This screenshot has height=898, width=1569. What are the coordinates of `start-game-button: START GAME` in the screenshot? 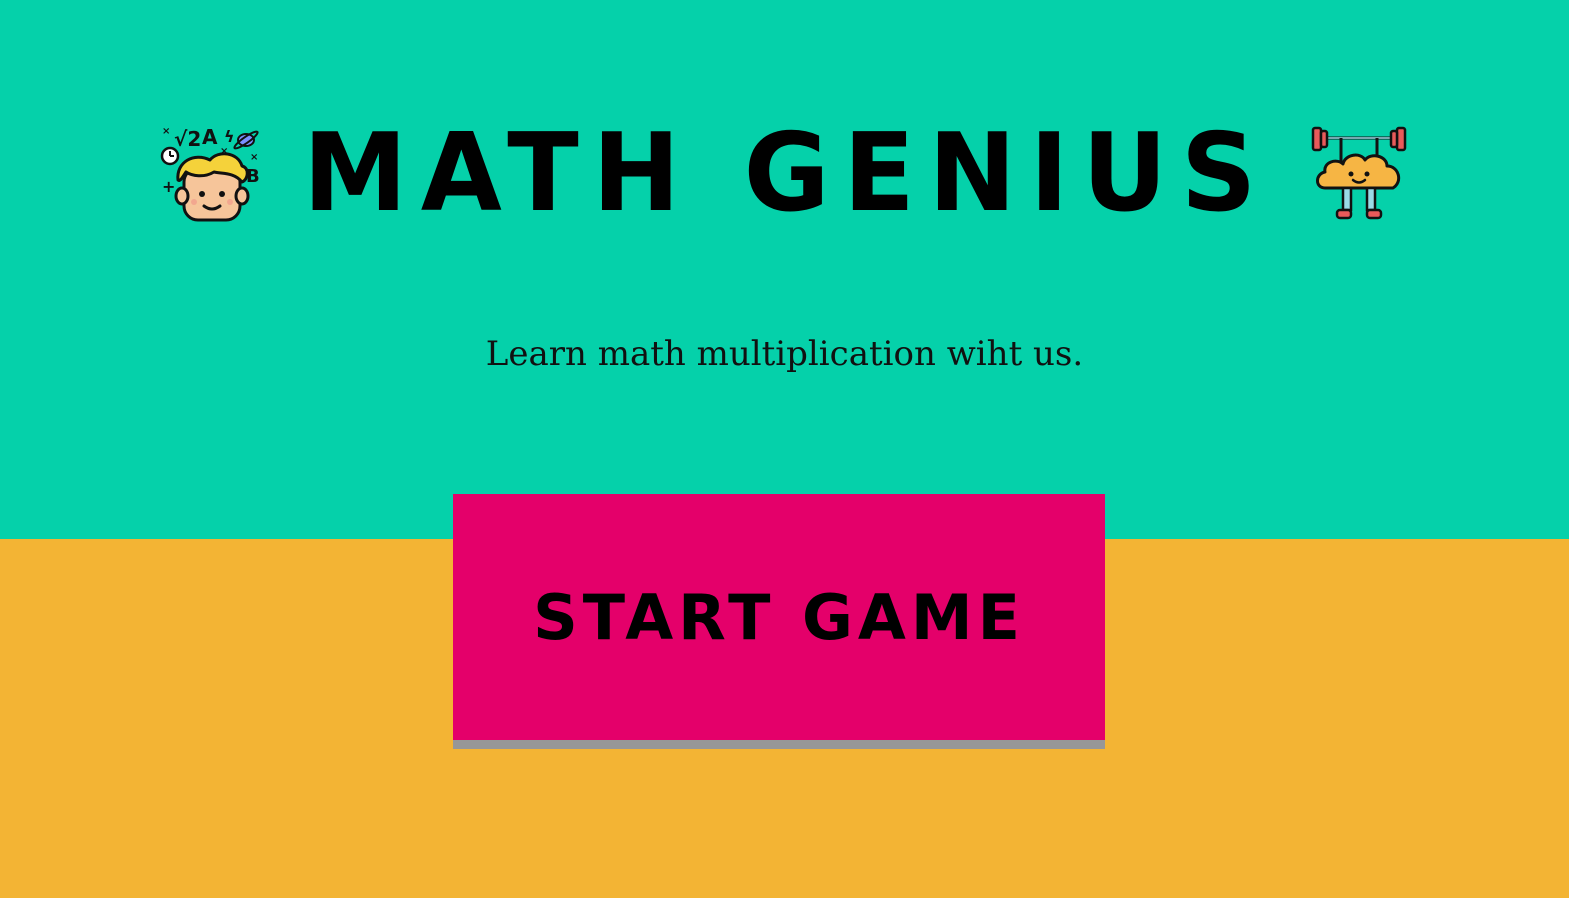 It's located at (779, 621).